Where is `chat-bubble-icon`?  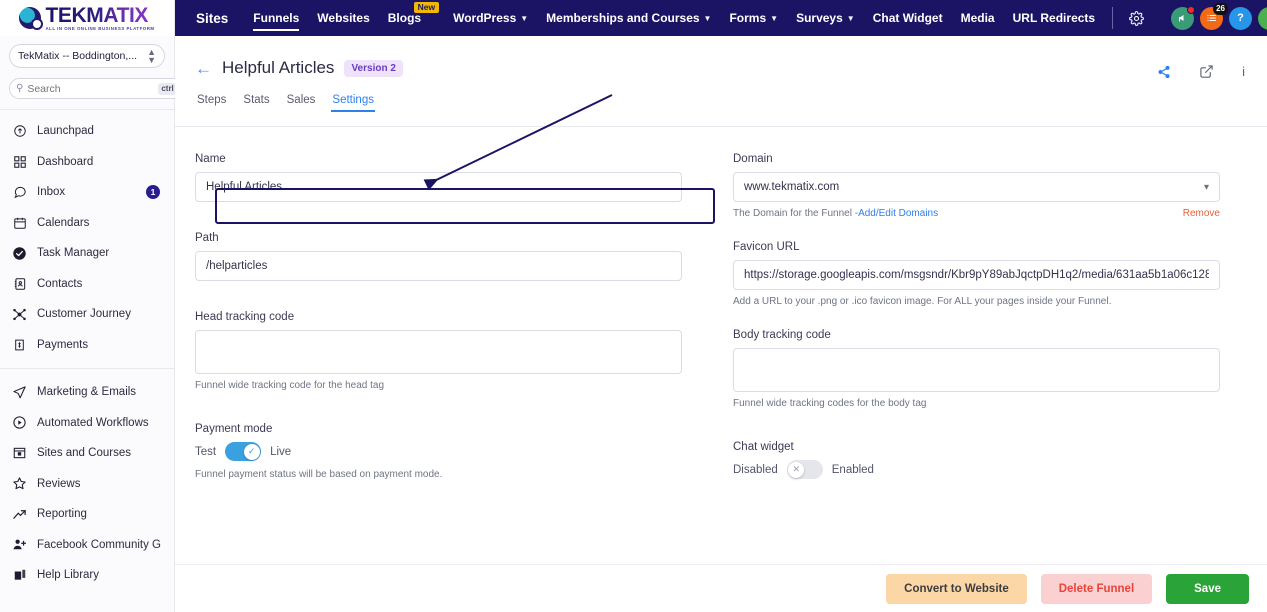
chat-bubble-icon is located at coordinates (19, 192).